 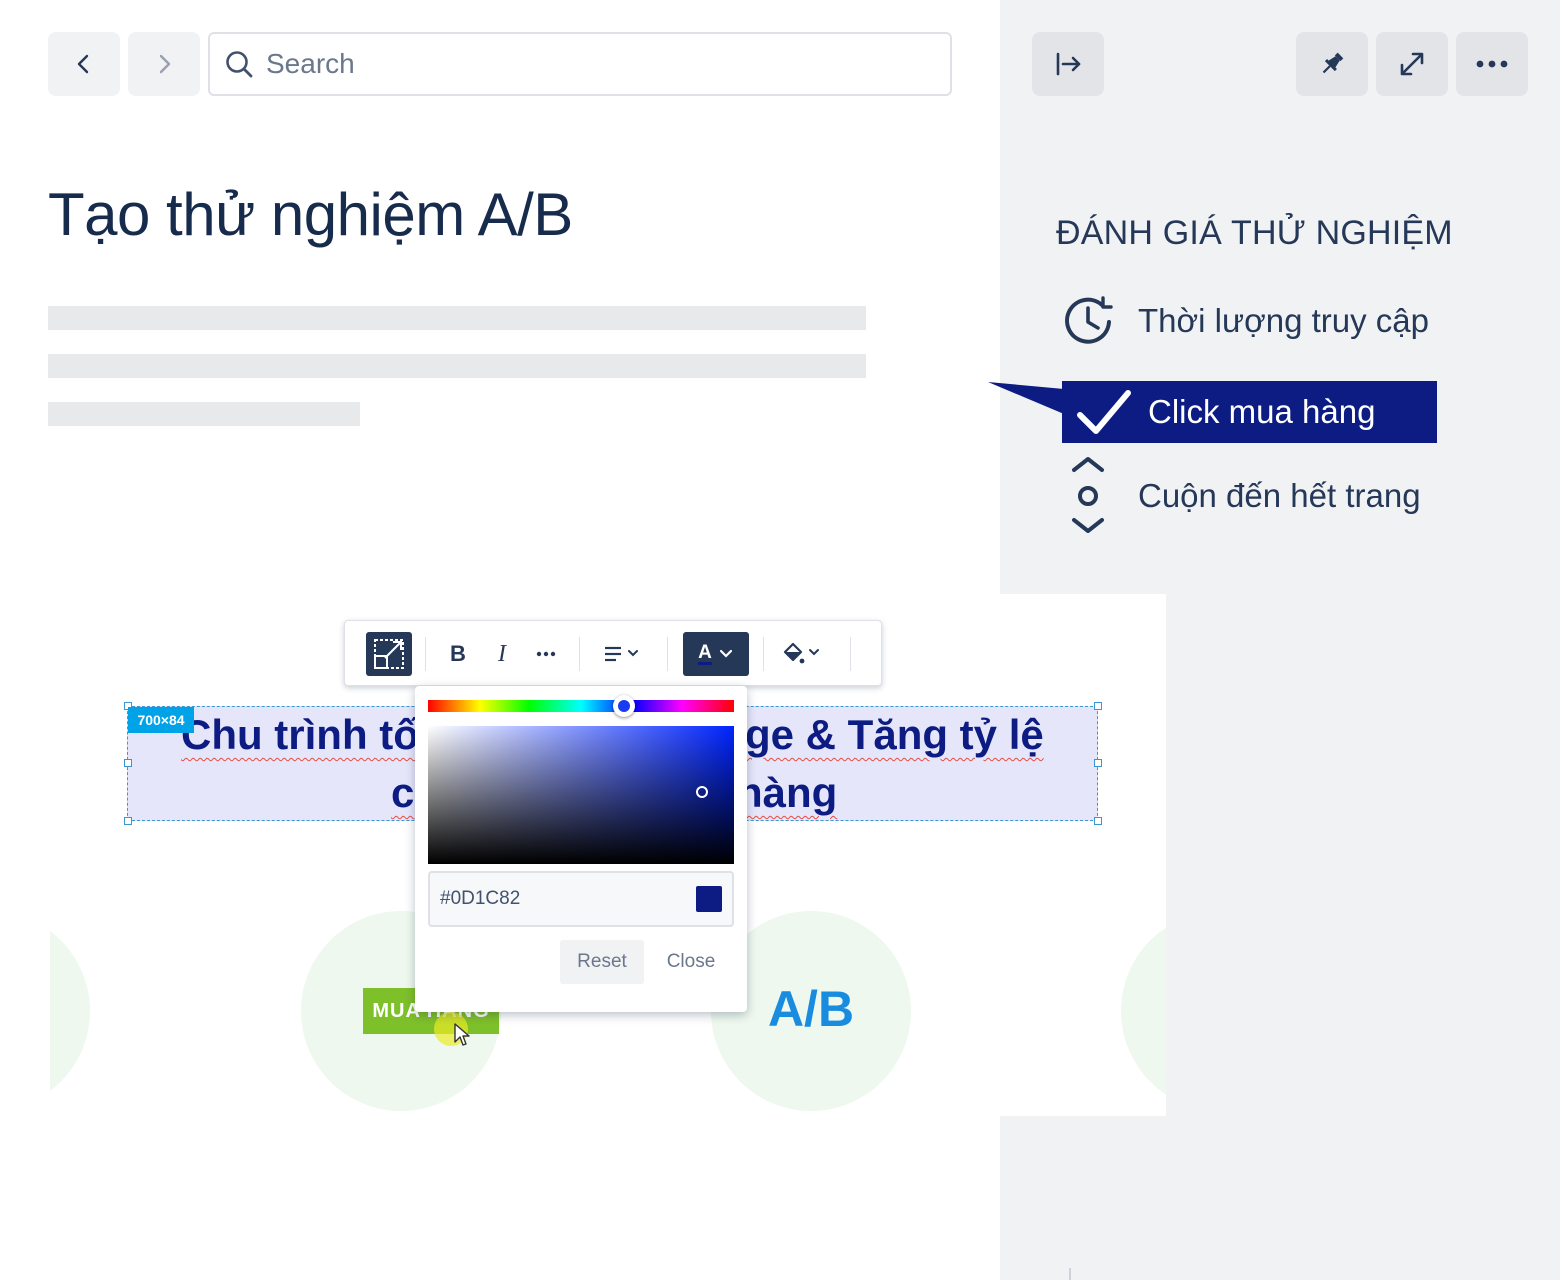 What do you see at coordinates (716, 654) in the screenshot?
I see `text-color-button: A` at bounding box center [716, 654].